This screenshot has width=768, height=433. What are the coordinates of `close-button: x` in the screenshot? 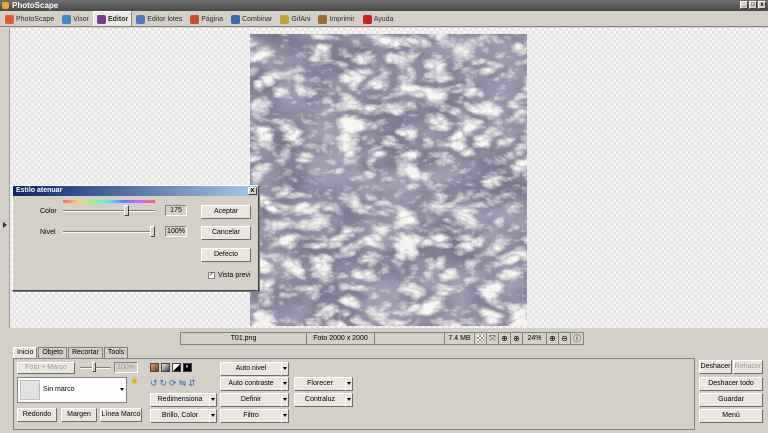 It's located at (762, 5).